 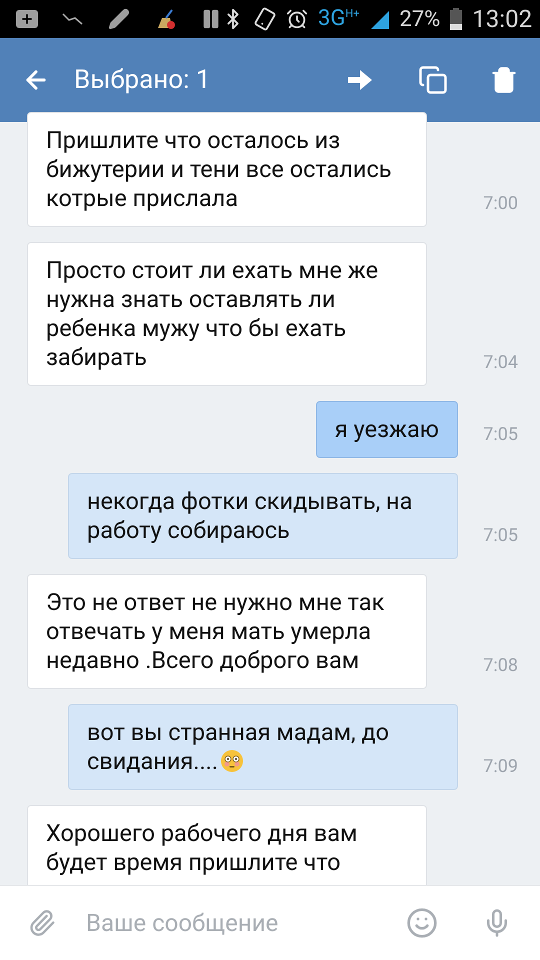 What do you see at coordinates (332, 19) in the screenshot?
I see `network-type: 3G` at bounding box center [332, 19].